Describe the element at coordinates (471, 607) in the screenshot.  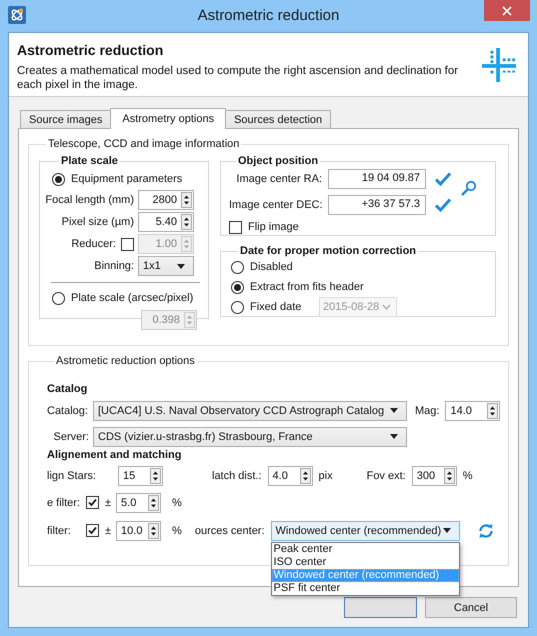
I see `dialog-button: Cancel` at that location.